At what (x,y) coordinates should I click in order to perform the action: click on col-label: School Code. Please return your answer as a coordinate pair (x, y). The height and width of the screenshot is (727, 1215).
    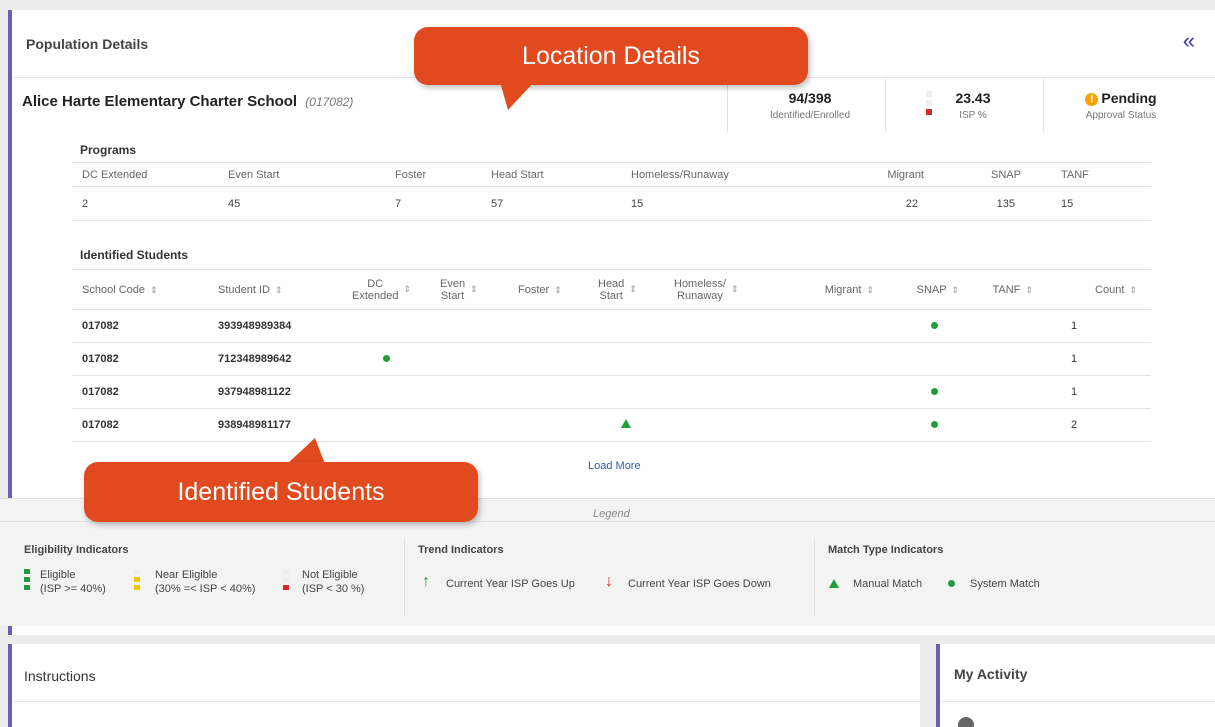
    Looking at the image, I should click on (113, 289).